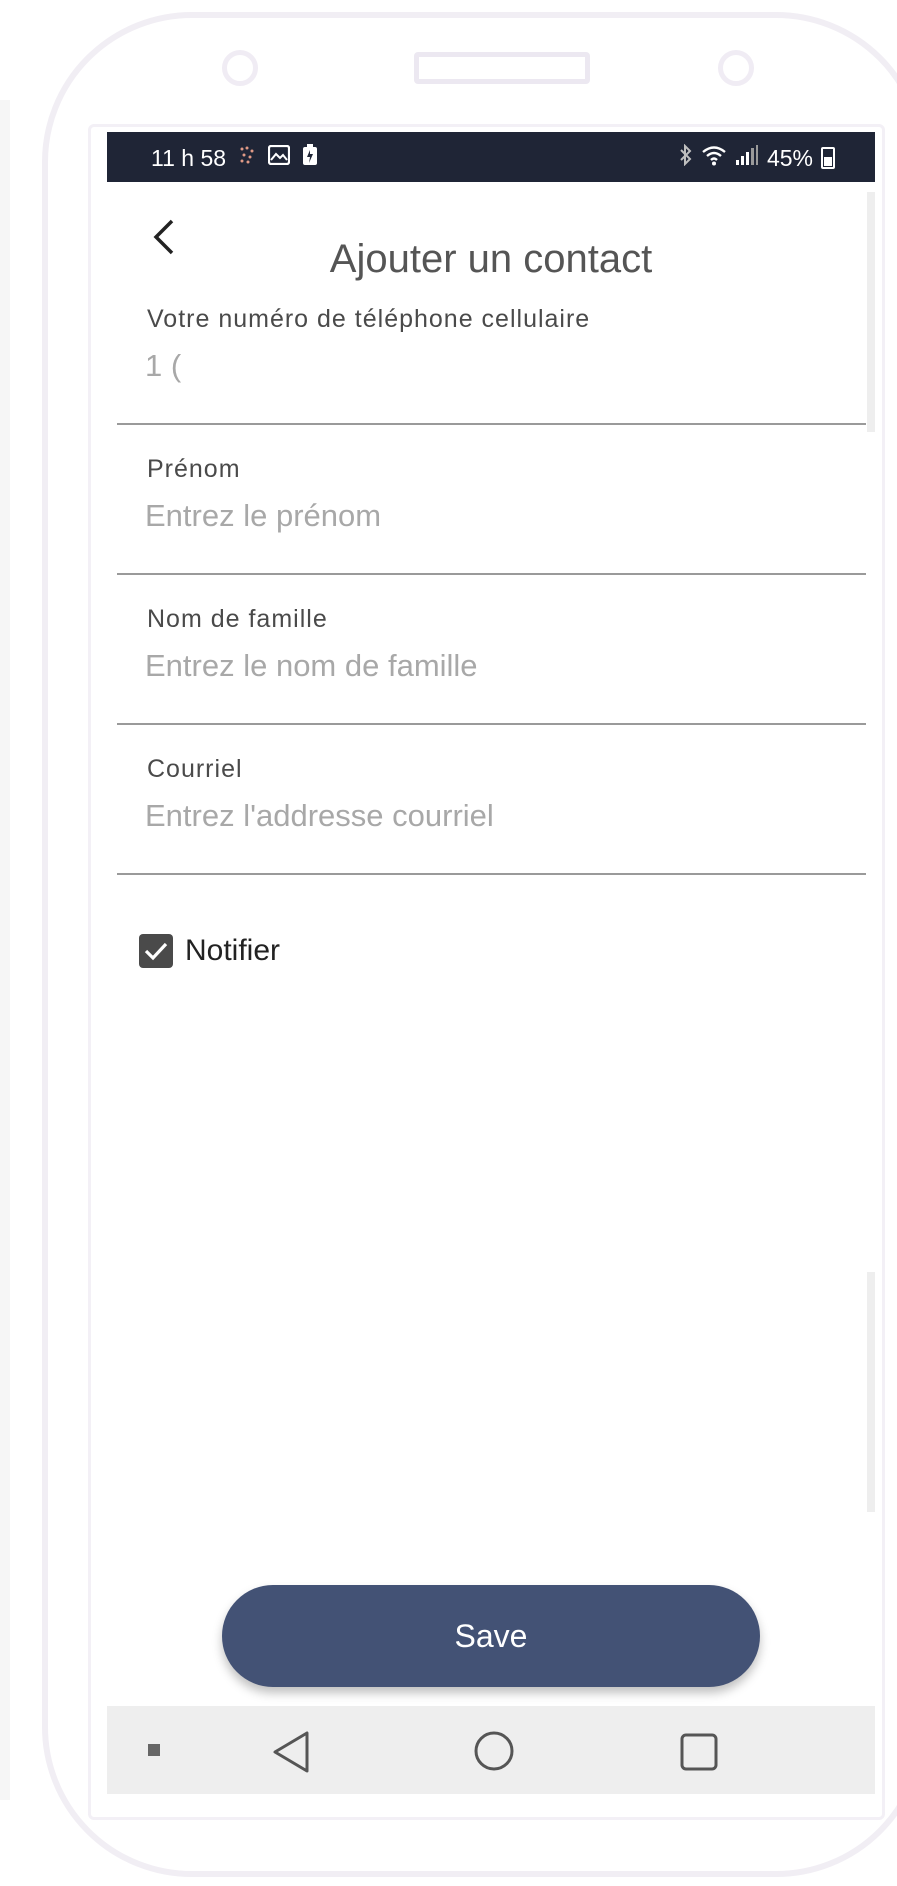  I want to click on device-speaker, so click(502, 68).